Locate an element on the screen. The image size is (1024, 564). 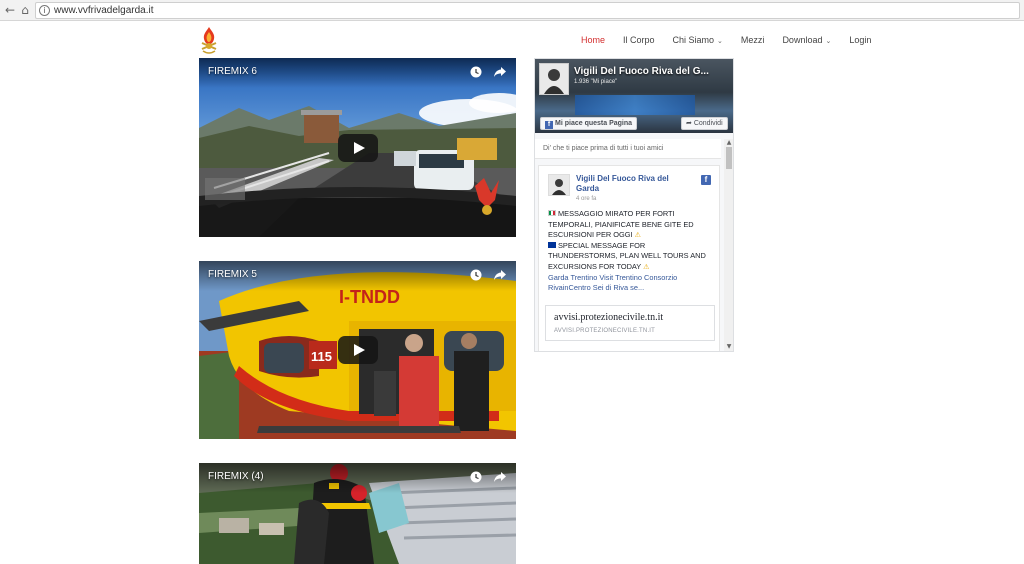
back-arrow-icon: ← is located at coordinates (10, 10).